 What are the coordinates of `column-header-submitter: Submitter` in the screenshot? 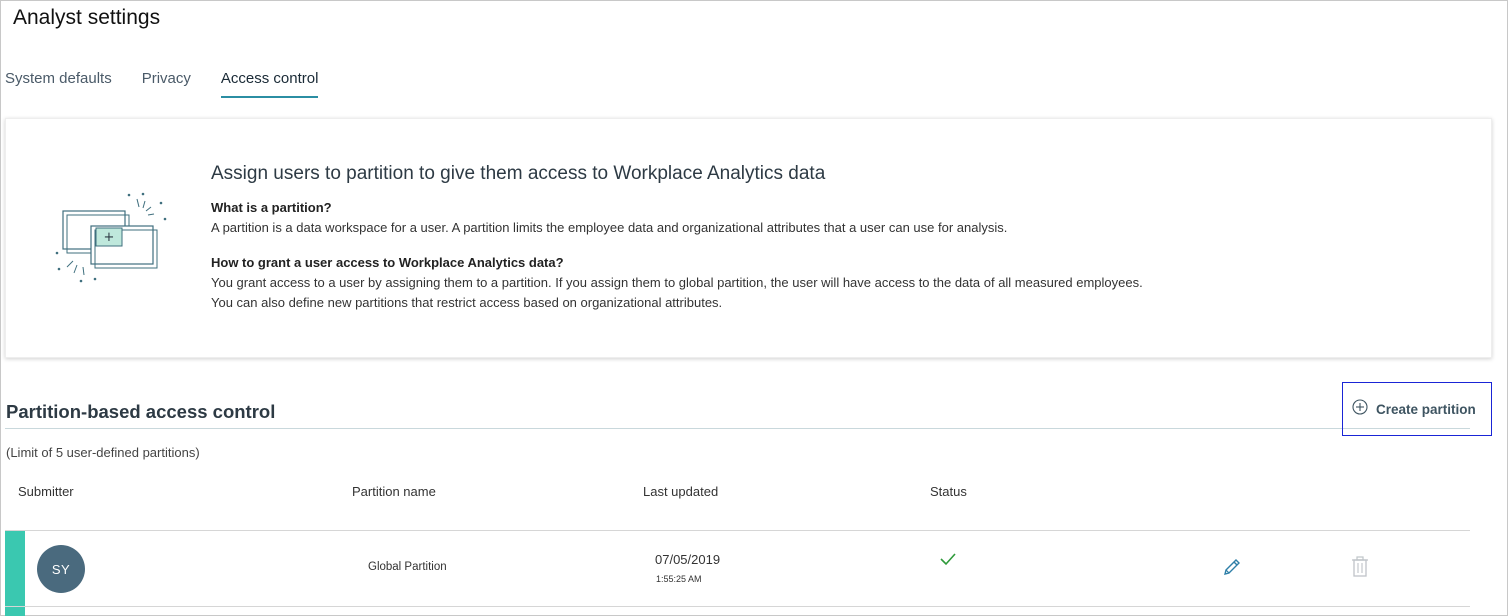 It's located at (46, 491).